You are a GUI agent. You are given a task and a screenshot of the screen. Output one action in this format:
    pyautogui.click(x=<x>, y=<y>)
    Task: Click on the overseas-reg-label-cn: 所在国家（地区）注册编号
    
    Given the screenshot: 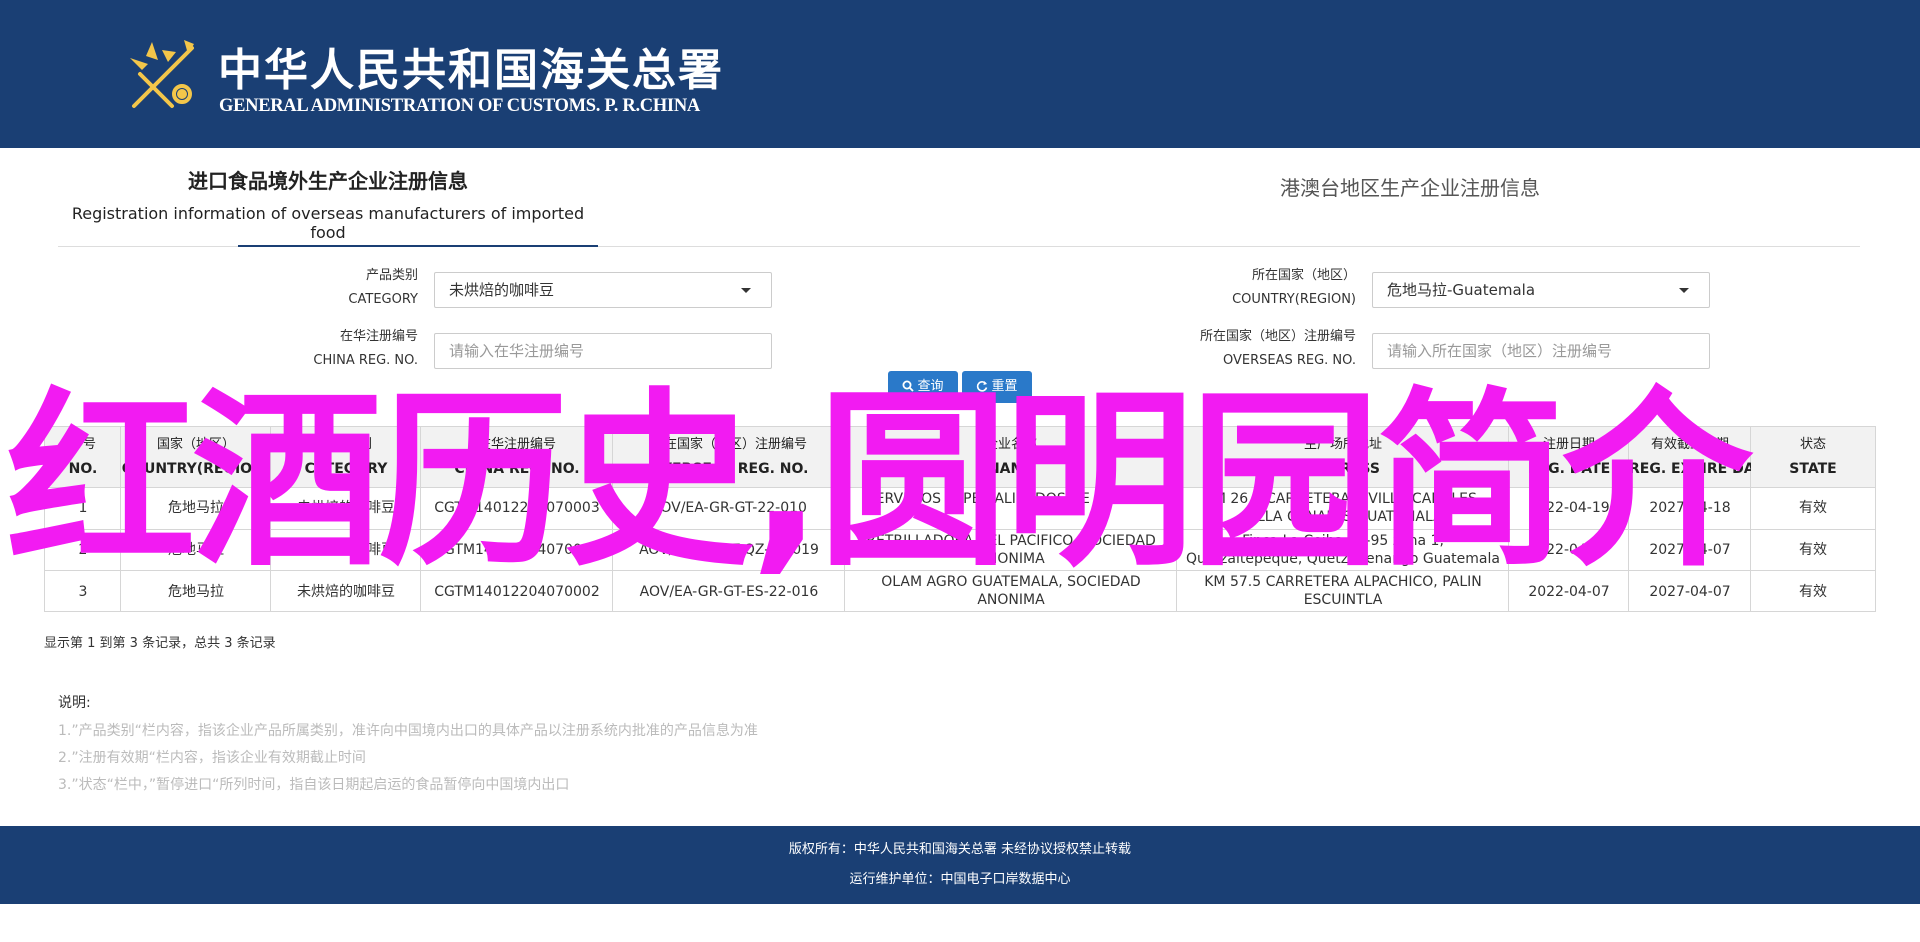 What is the action you would take?
    pyautogui.click(x=1277, y=336)
    